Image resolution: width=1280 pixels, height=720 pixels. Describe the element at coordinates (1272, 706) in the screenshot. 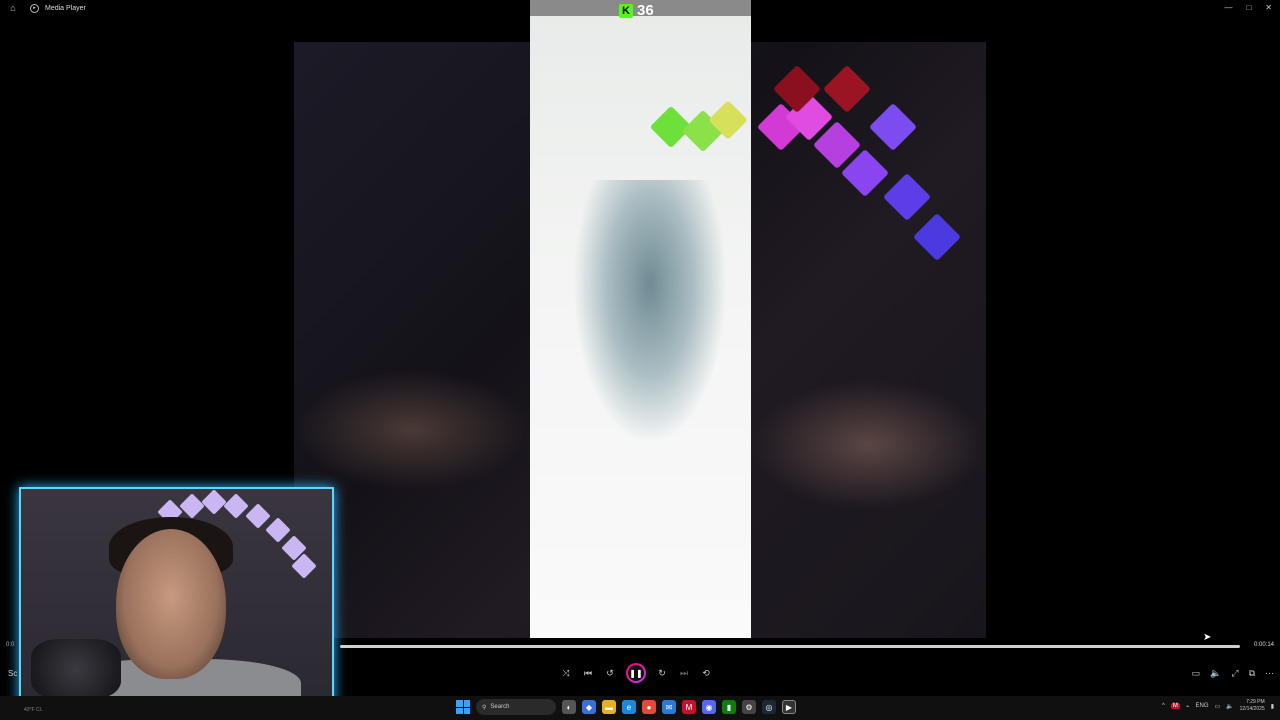

I see `notification-icon: ▮` at that location.